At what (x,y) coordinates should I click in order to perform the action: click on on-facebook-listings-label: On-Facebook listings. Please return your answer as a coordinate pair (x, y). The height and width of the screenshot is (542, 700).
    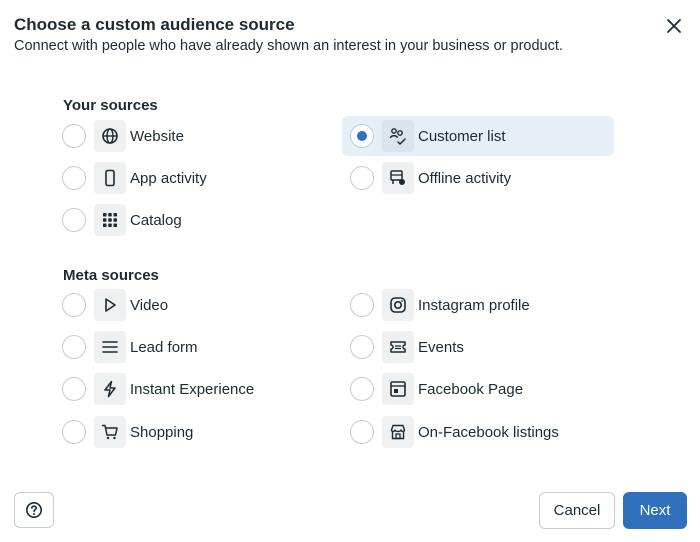
    Looking at the image, I should click on (488, 432).